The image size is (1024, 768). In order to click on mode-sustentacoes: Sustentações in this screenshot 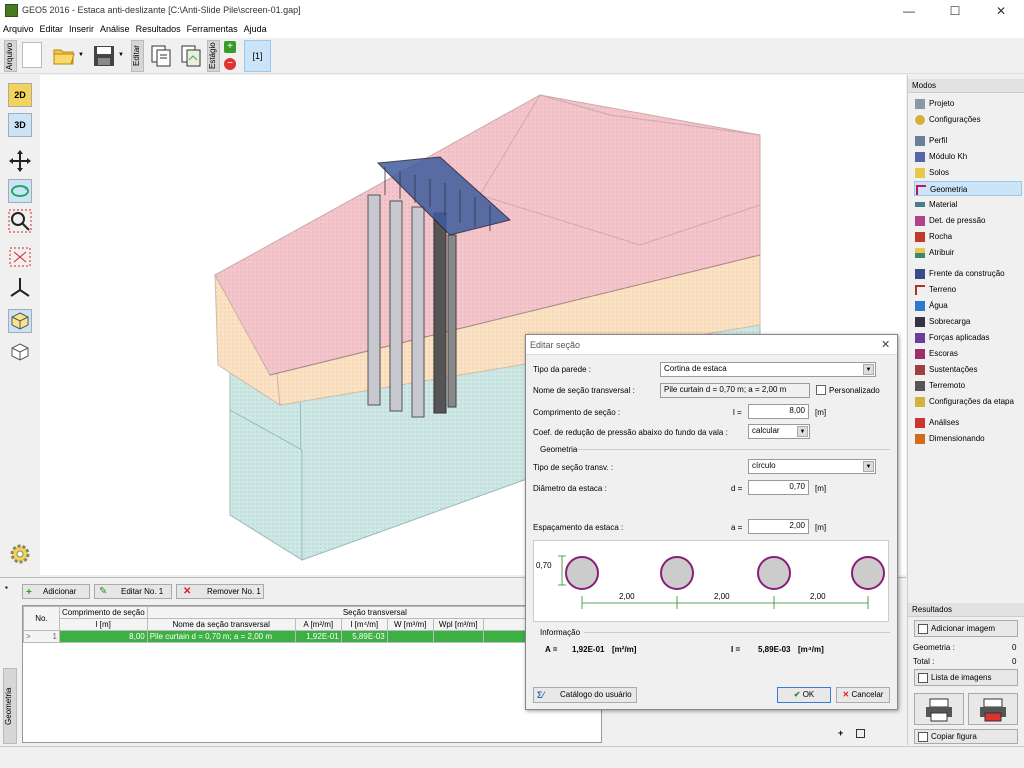, I will do `click(968, 369)`.